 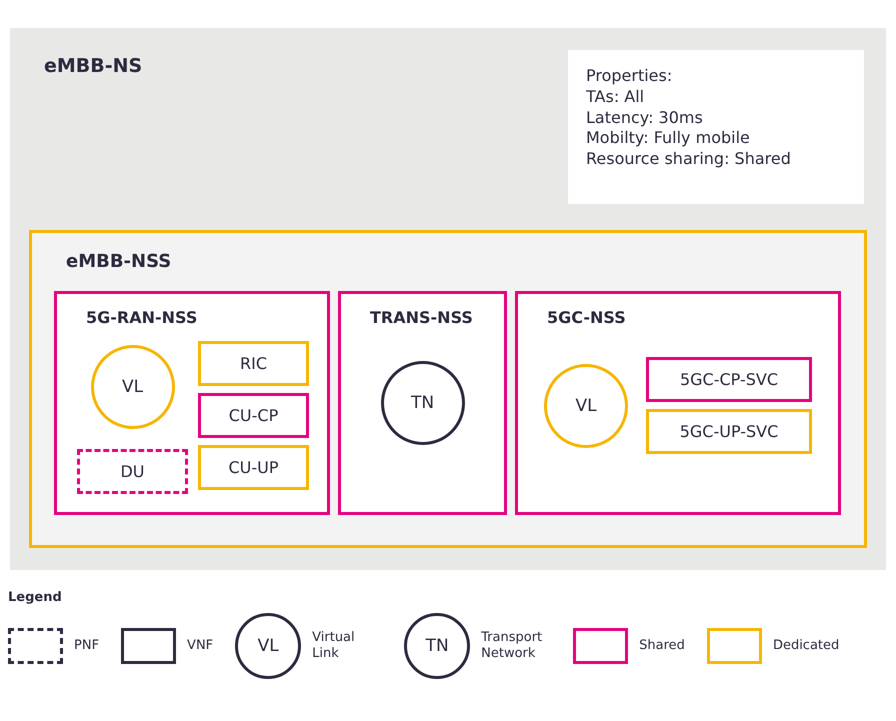 I want to click on link-symbol-circle: TN, so click(x=437, y=646).